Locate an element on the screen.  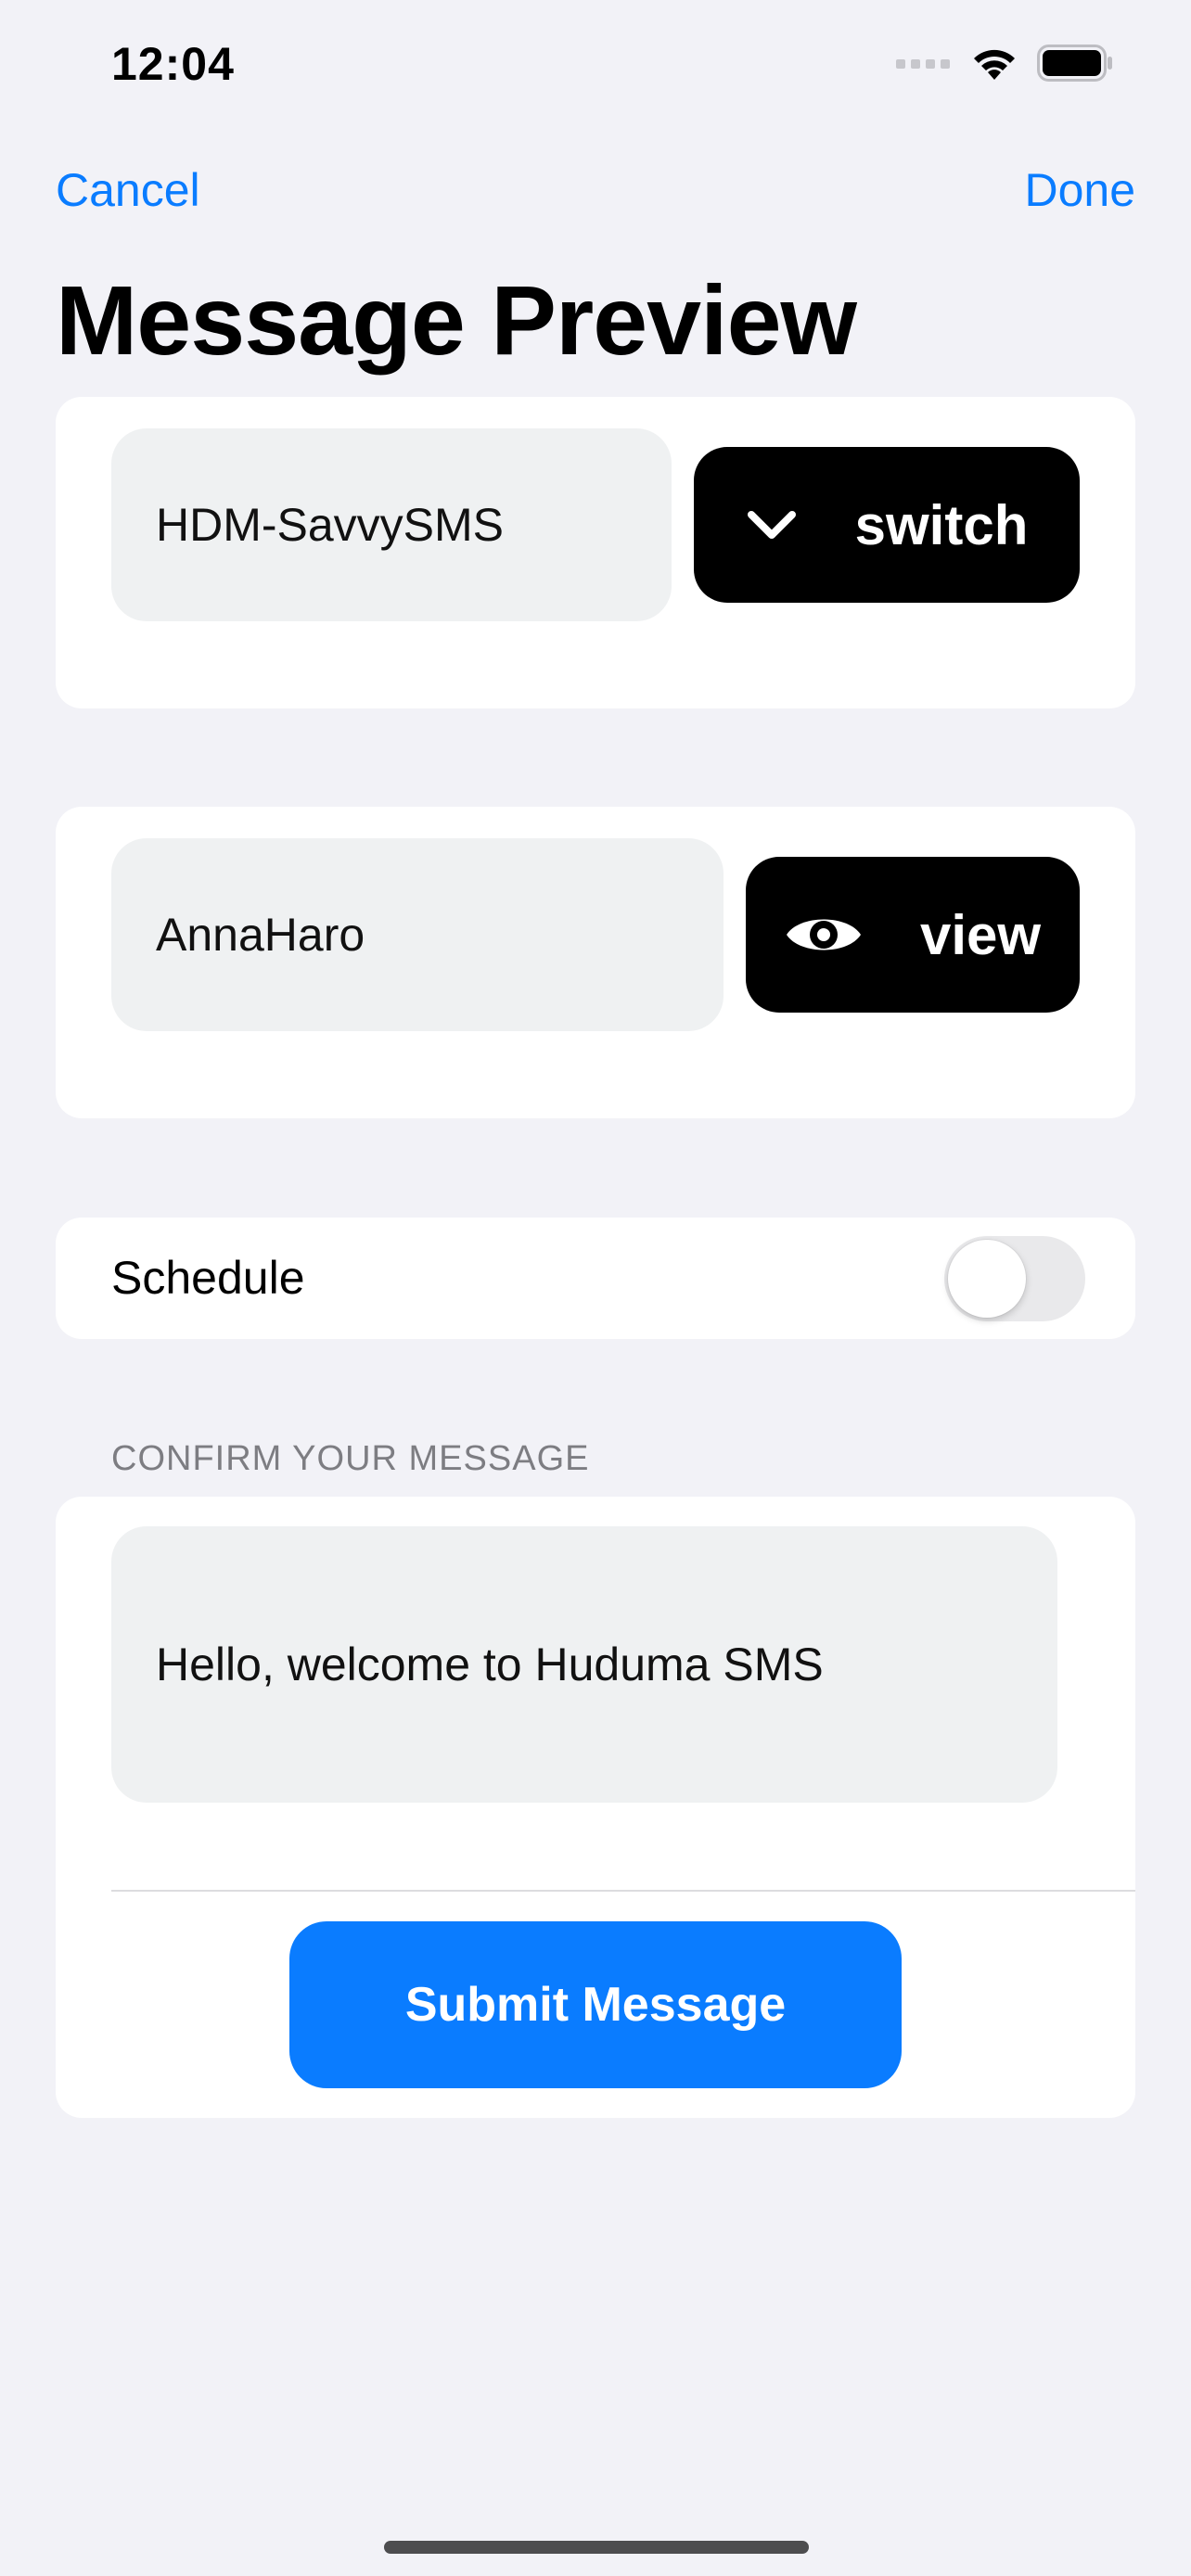
page-title: Message Preview is located at coordinates (456, 321).